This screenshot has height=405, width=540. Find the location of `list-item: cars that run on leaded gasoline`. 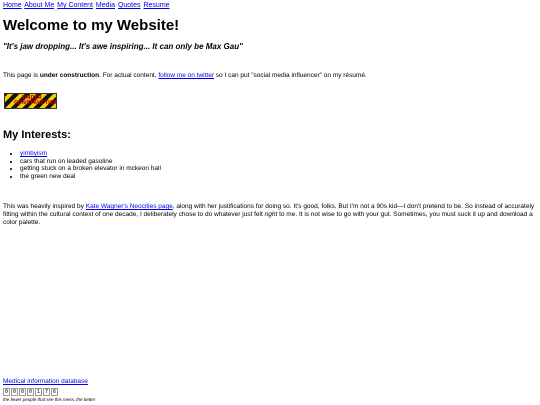

list-item: cars that run on leaded gasoline is located at coordinates (90, 162).